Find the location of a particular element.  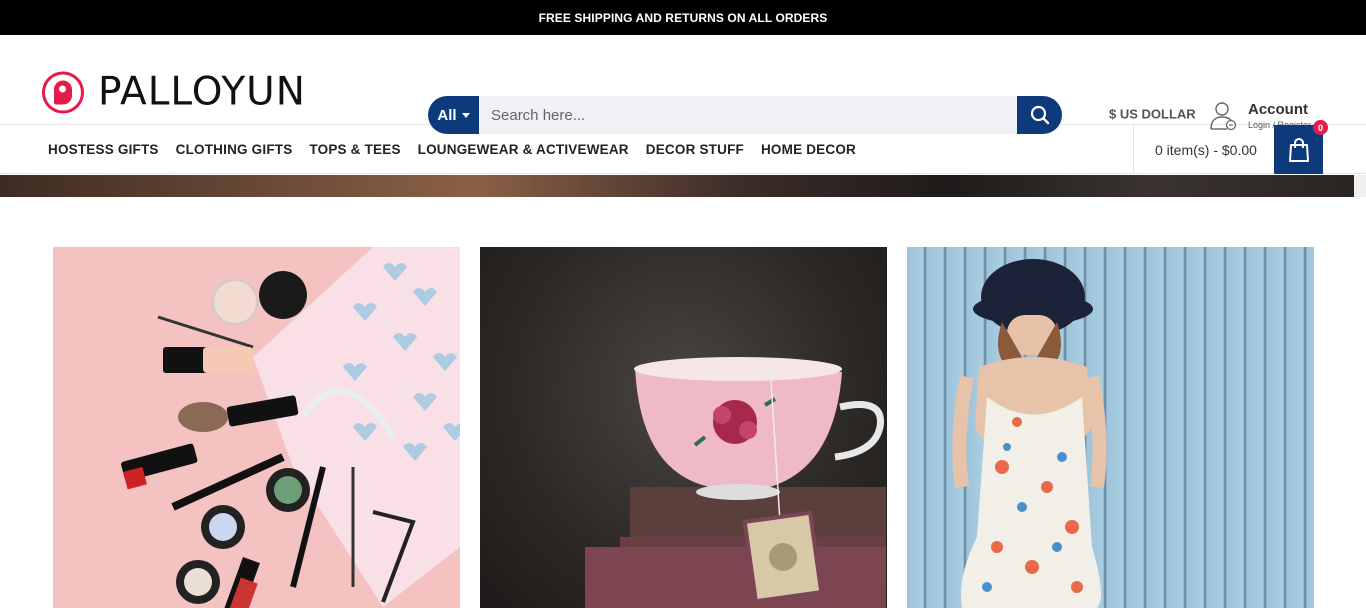

account-title: Account is located at coordinates (1278, 109).